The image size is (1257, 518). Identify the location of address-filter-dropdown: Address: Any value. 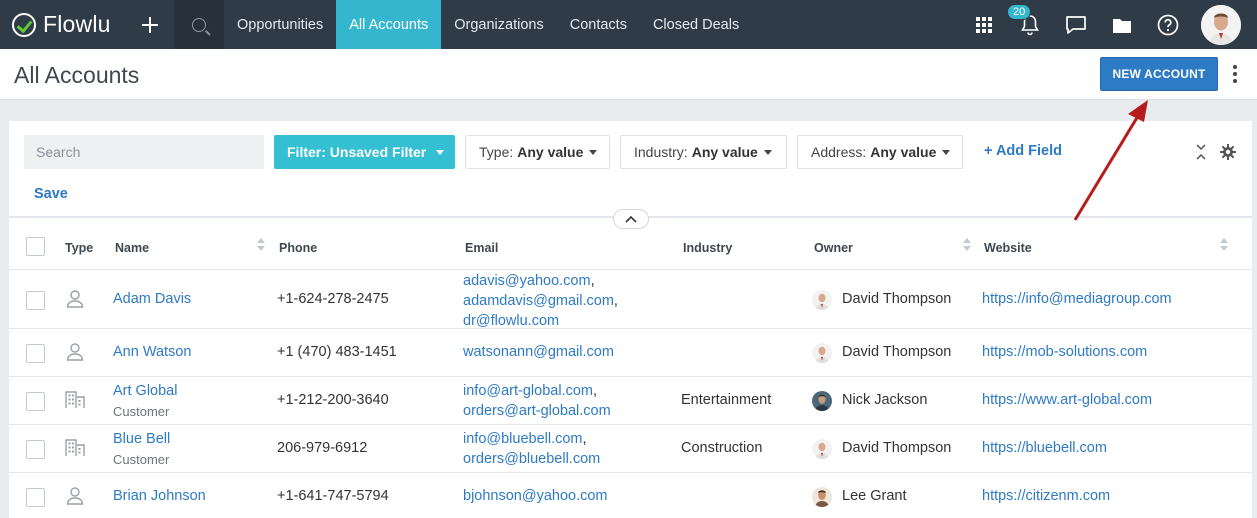
(880, 152).